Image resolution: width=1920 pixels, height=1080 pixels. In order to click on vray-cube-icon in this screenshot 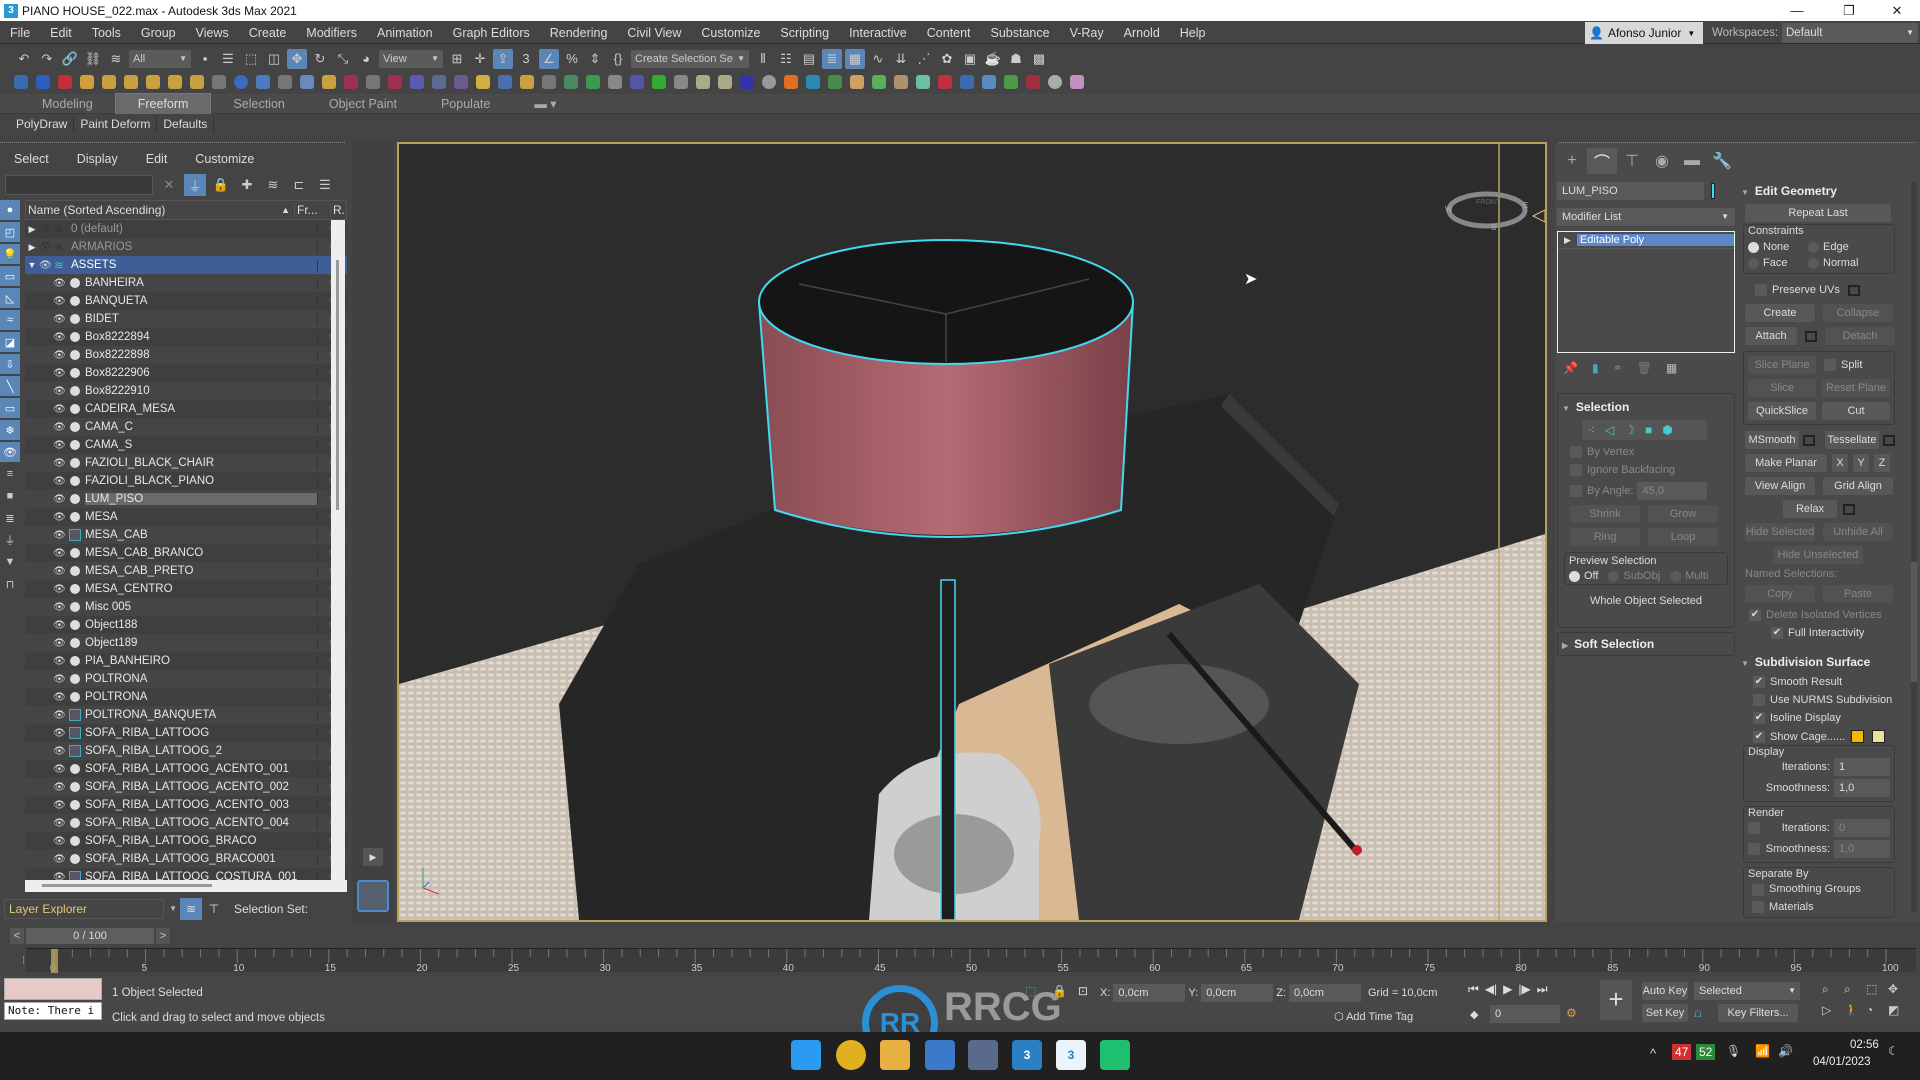, I will do `click(65, 81)`.